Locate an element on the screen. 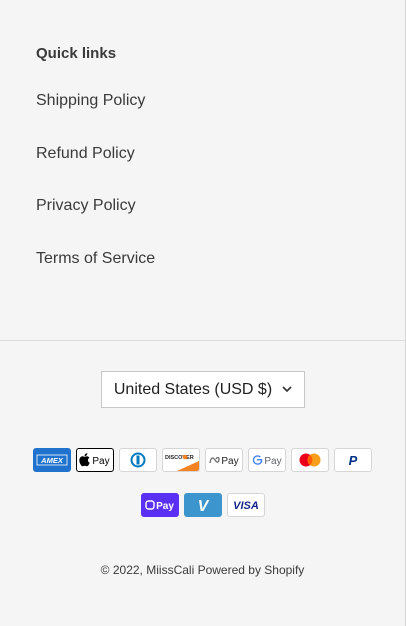 The width and height of the screenshot is (406, 626). visa-icon: VISA is located at coordinates (245, 505).